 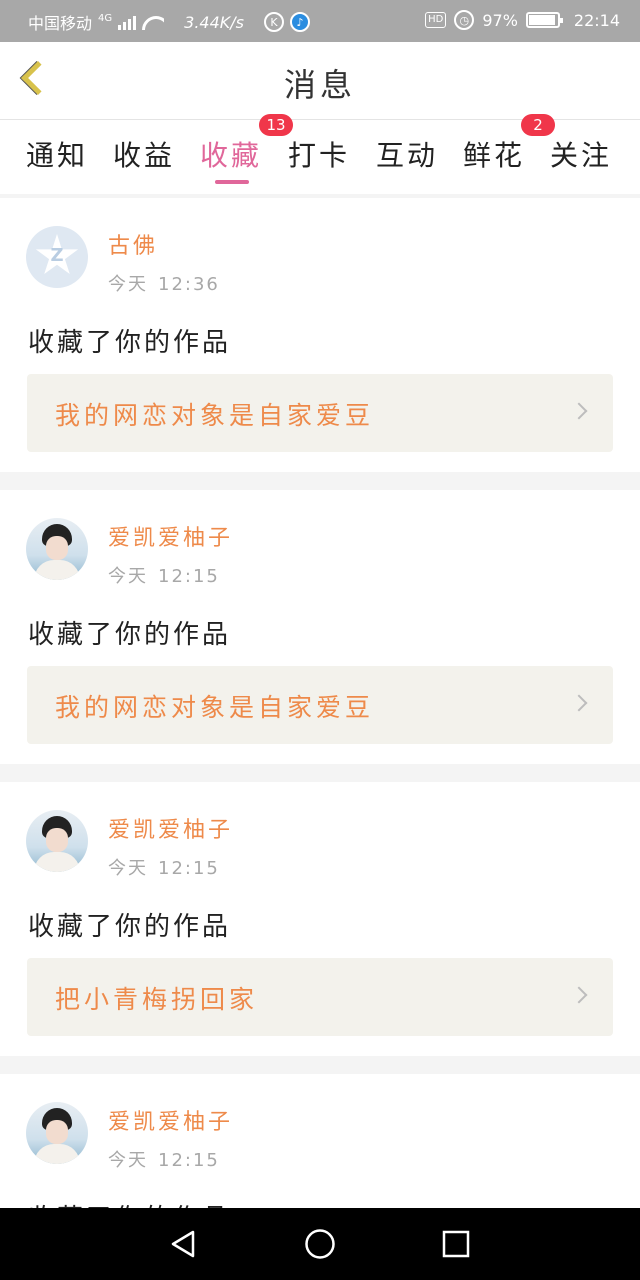 What do you see at coordinates (133, 244) in the screenshot?
I see `username: 古佛` at bounding box center [133, 244].